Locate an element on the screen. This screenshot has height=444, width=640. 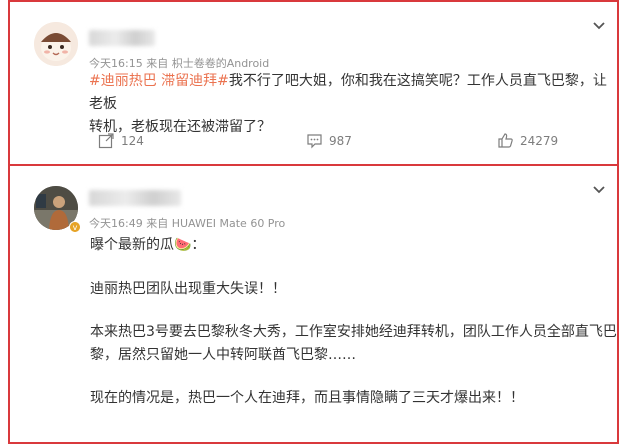
like-button: 24279 is located at coordinates (527, 140).